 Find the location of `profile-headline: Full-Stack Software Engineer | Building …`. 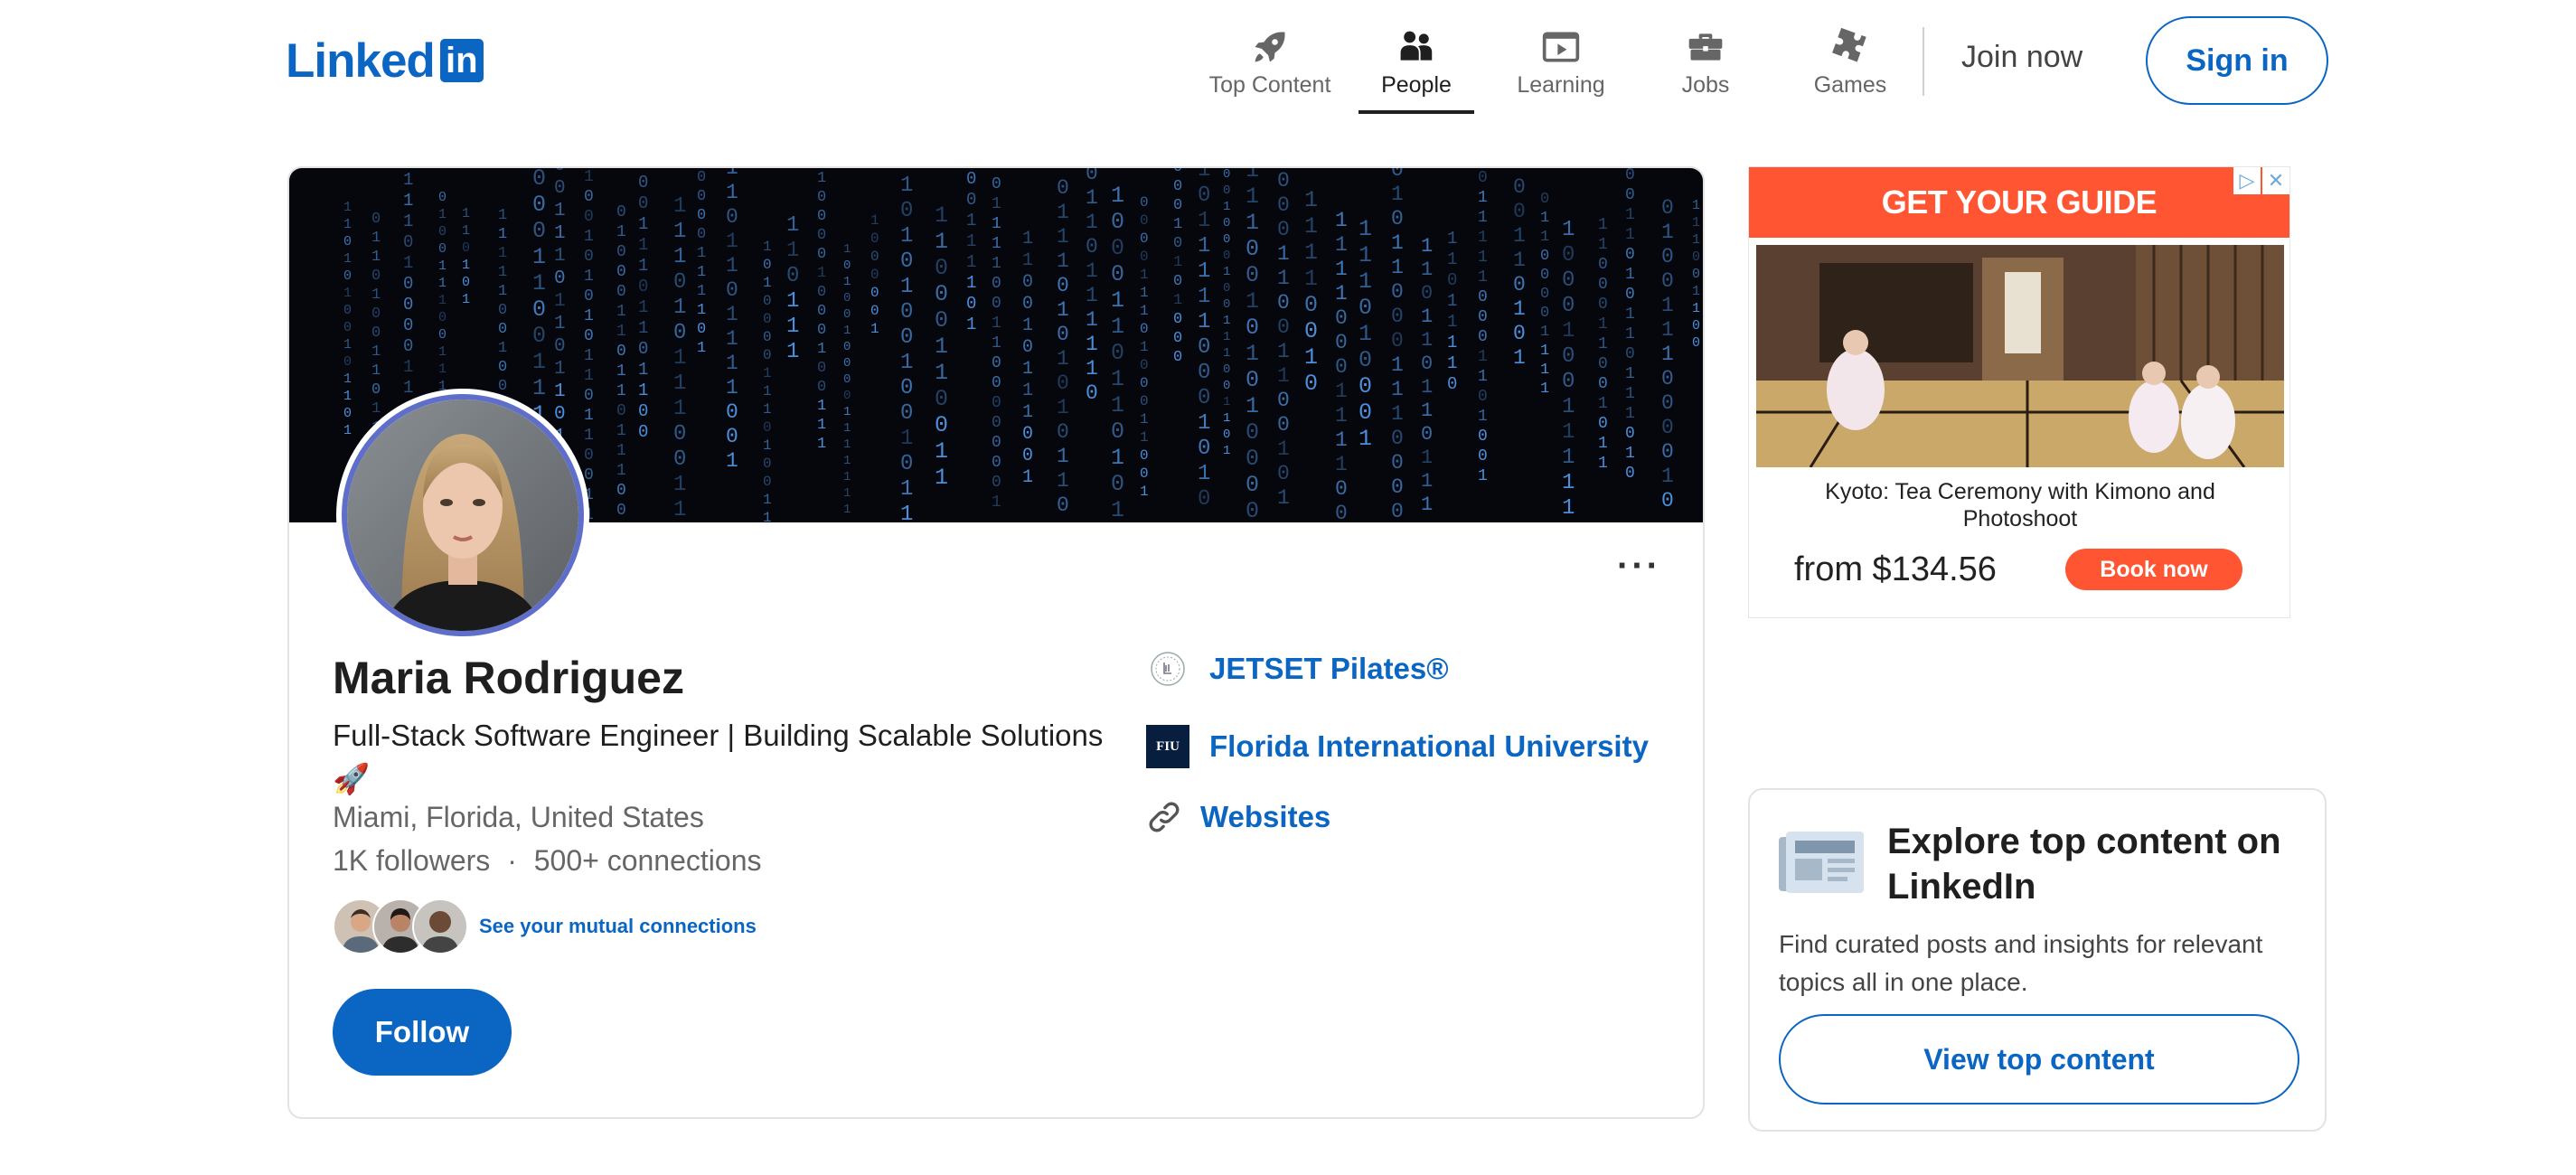

profile-headline: Full-Stack Software Engineer | Building … is located at coordinates (719, 757).